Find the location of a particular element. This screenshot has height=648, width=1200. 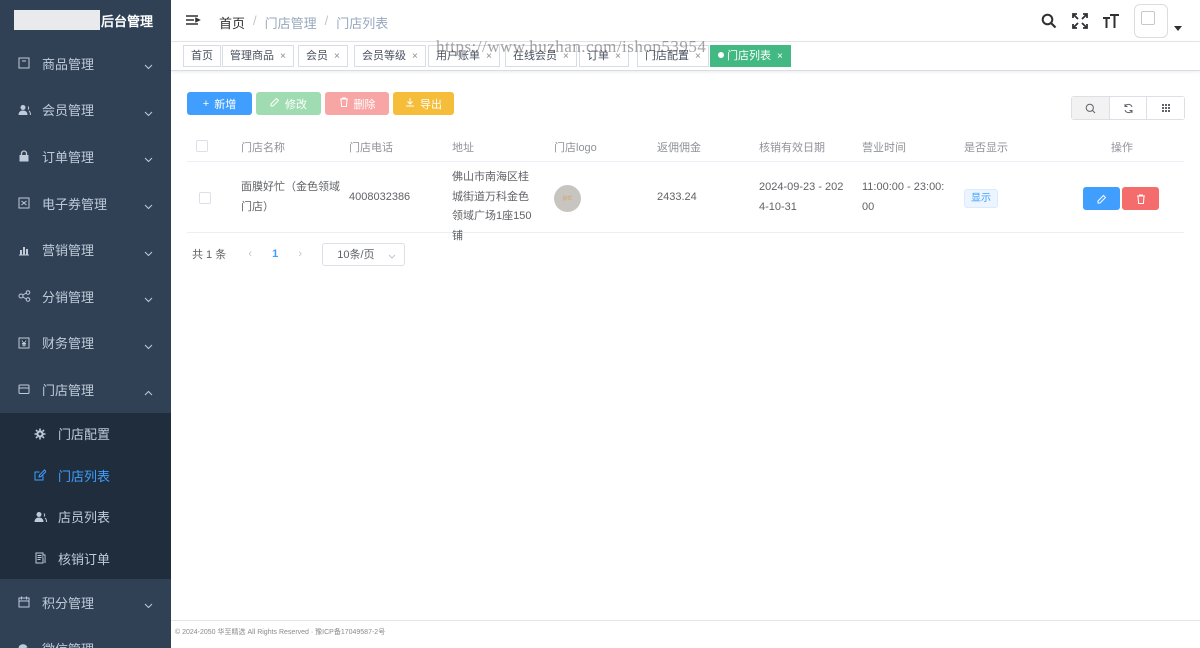

sidebar-menu-finance: 财务管理 is located at coordinates (85, 343).